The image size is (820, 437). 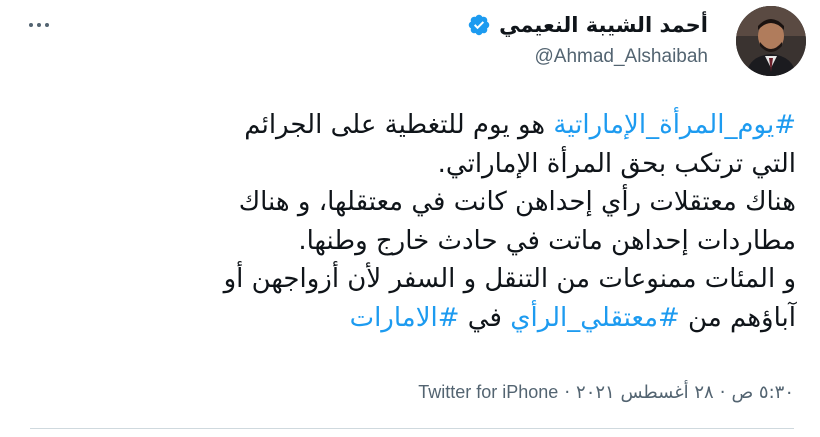 I want to click on divider, so click(x=412, y=428).